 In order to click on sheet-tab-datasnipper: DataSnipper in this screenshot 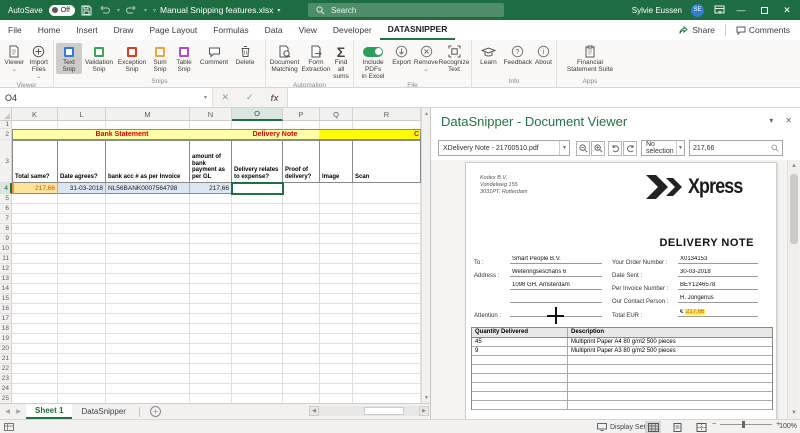, I will do `click(103, 411)`.